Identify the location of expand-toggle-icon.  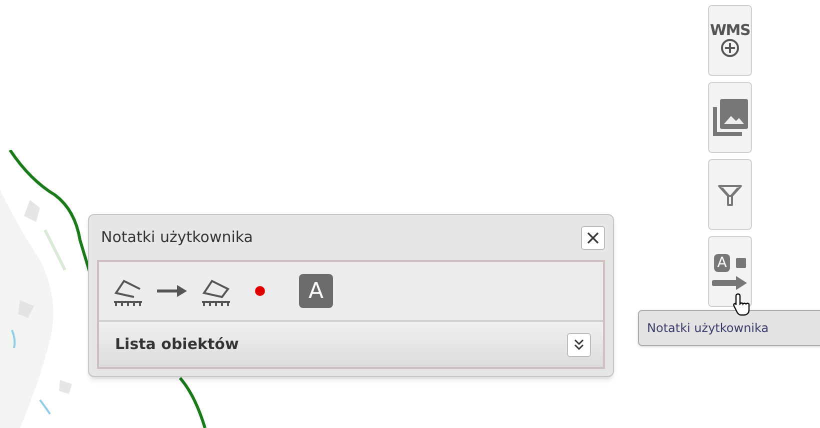
(579, 344).